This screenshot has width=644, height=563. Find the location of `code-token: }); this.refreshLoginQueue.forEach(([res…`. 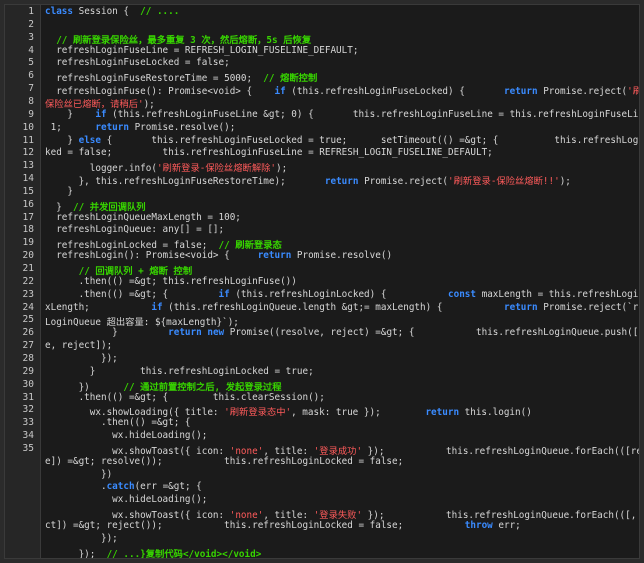

code-token: }); this.refreshLoginQueue.forEach(([res… is located at coordinates (501, 451).